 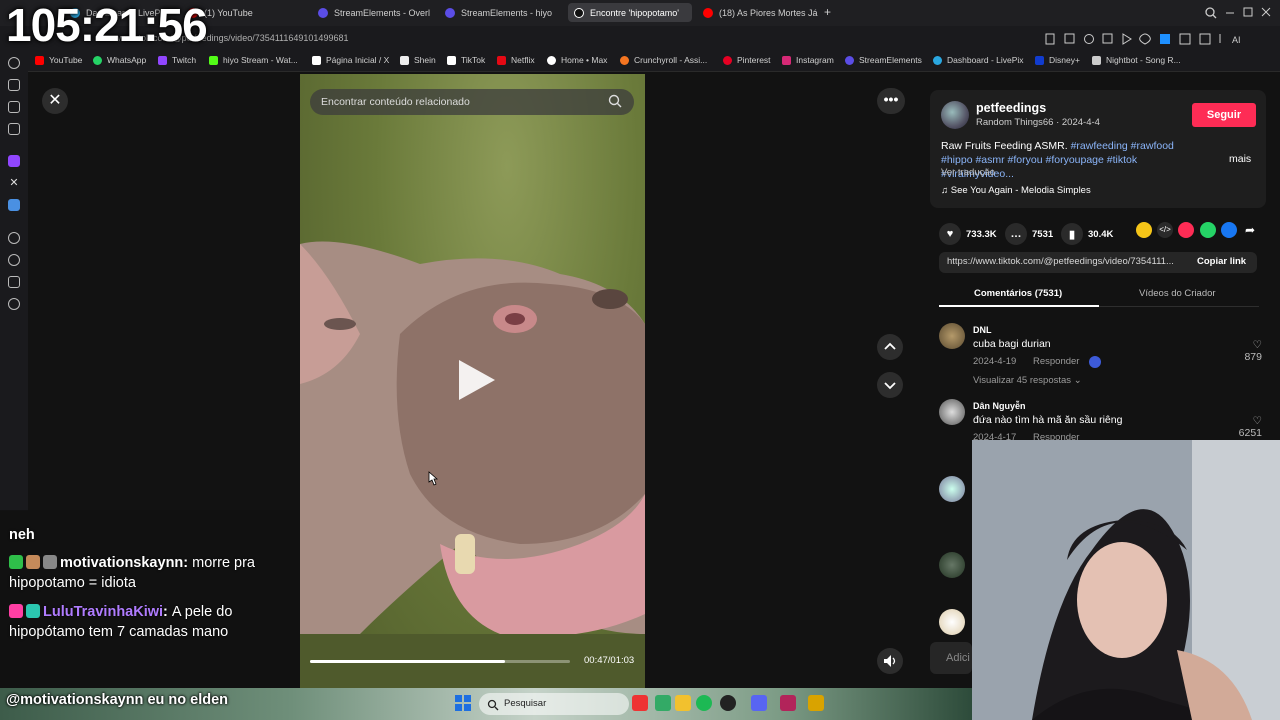 What do you see at coordinates (1240, 159) in the screenshot?
I see `caption-more-link: mais` at bounding box center [1240, 159].